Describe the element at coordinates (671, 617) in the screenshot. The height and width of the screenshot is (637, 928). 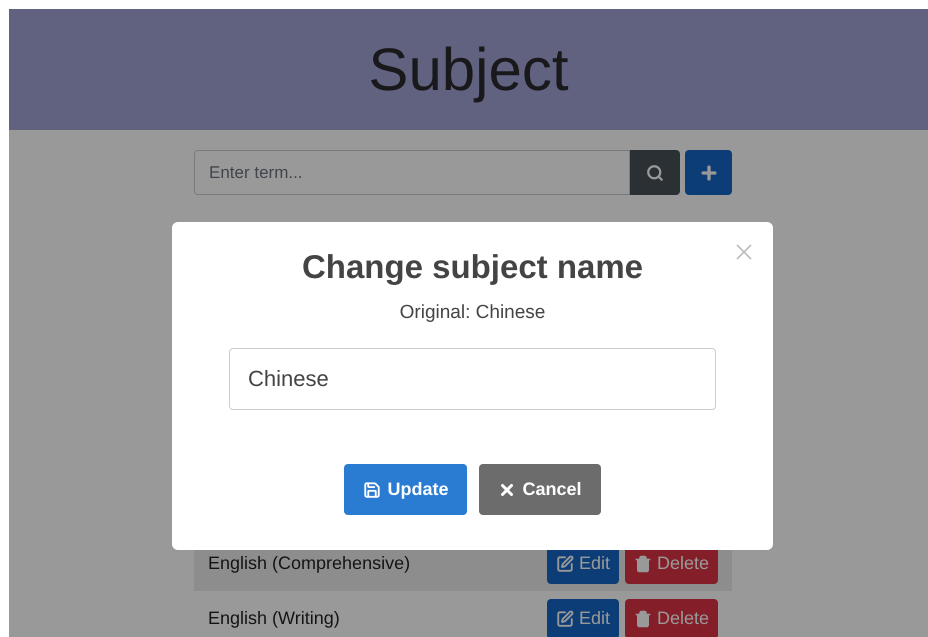
I see `delete-button: Delete` at that location.